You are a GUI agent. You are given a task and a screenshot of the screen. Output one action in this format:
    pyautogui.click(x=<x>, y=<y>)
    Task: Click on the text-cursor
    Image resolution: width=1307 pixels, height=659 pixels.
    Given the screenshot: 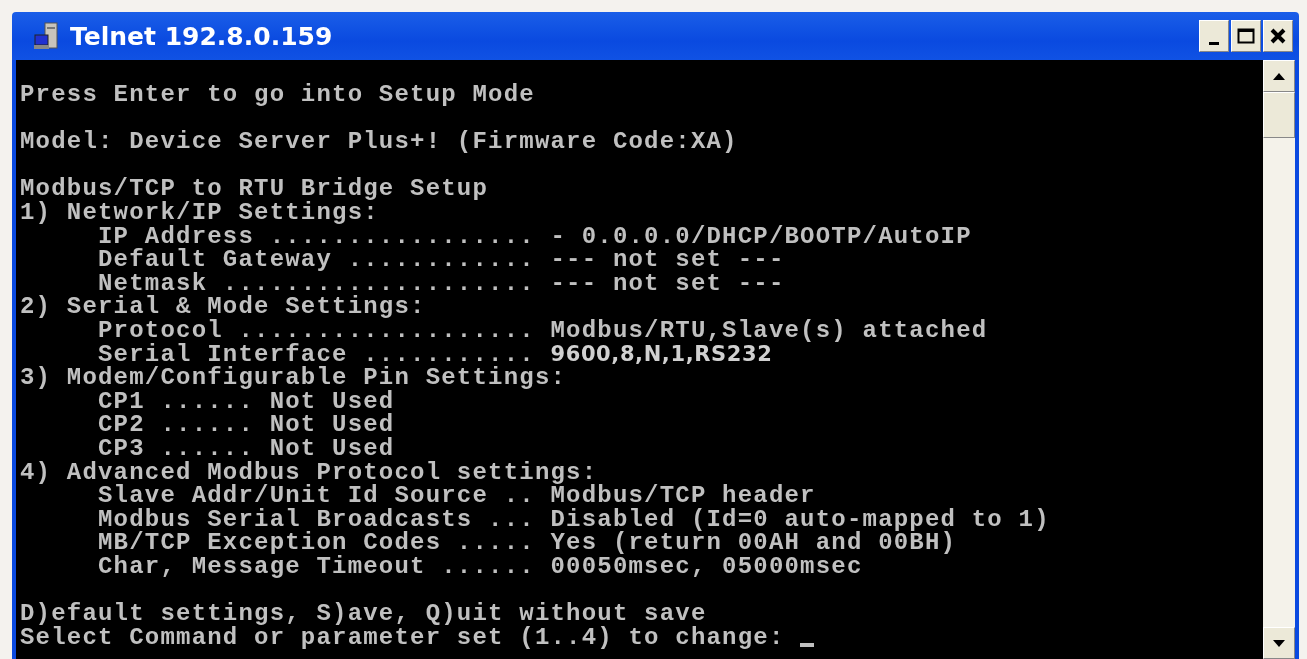 What is the action you would take?
    pyautogui.click(x=807, y=645)
    